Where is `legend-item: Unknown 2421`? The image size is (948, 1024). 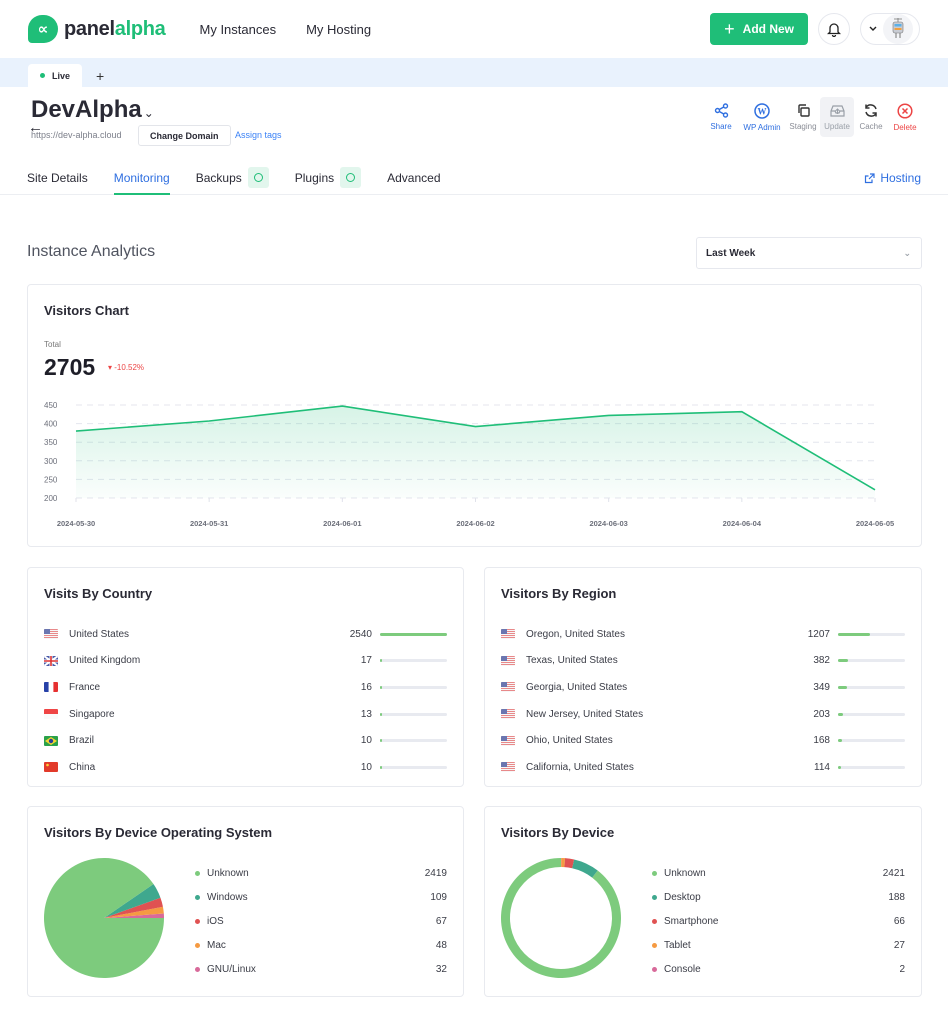
legend-item: Unknown 2421 is located at coordinates (778, 873).